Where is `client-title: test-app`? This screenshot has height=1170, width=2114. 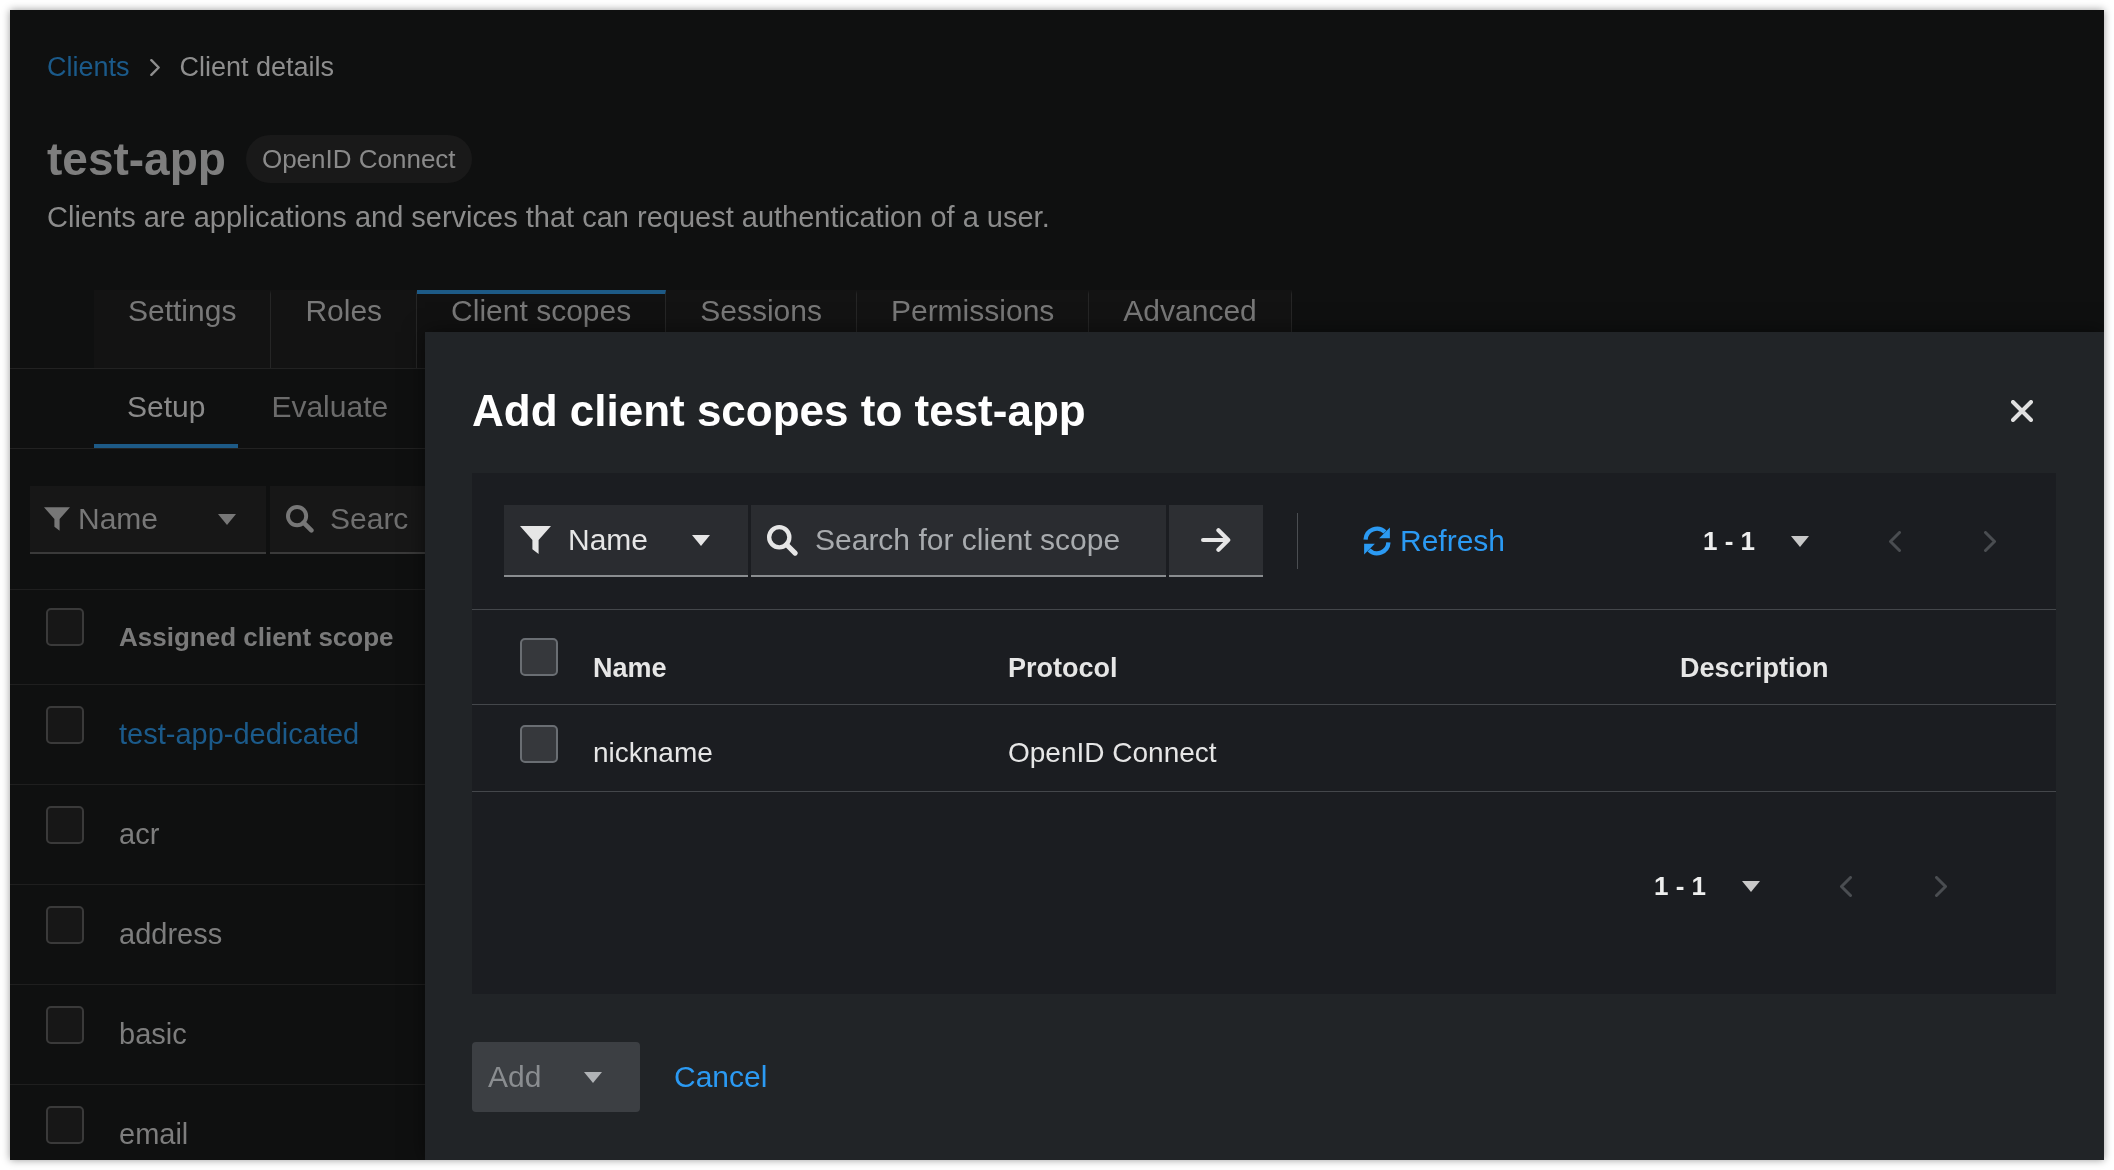 client-title: test-app is located at coordinates (136, 159).